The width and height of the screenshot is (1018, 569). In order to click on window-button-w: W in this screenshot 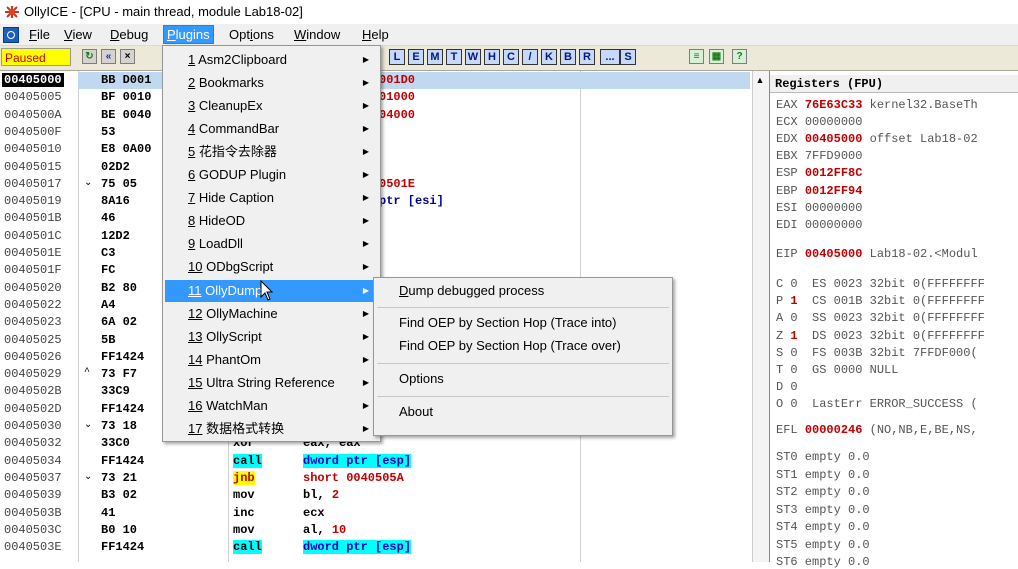, I will do `click(473, 57)`.